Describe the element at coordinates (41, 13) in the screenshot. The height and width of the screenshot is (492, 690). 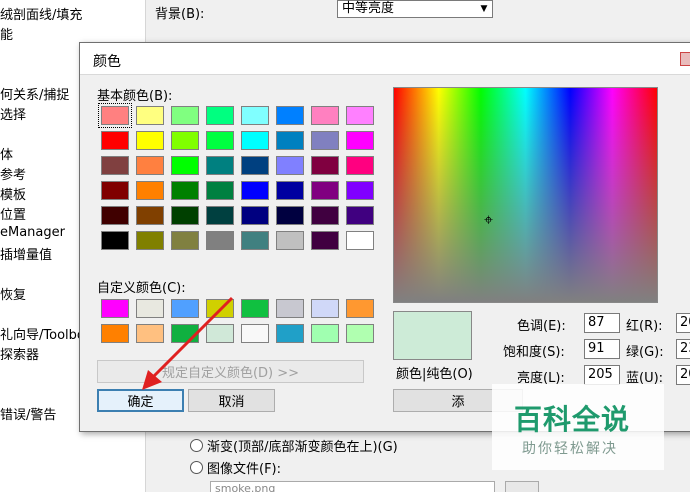
I see `sidebar-item: 绒剖面线/填充` at that location.